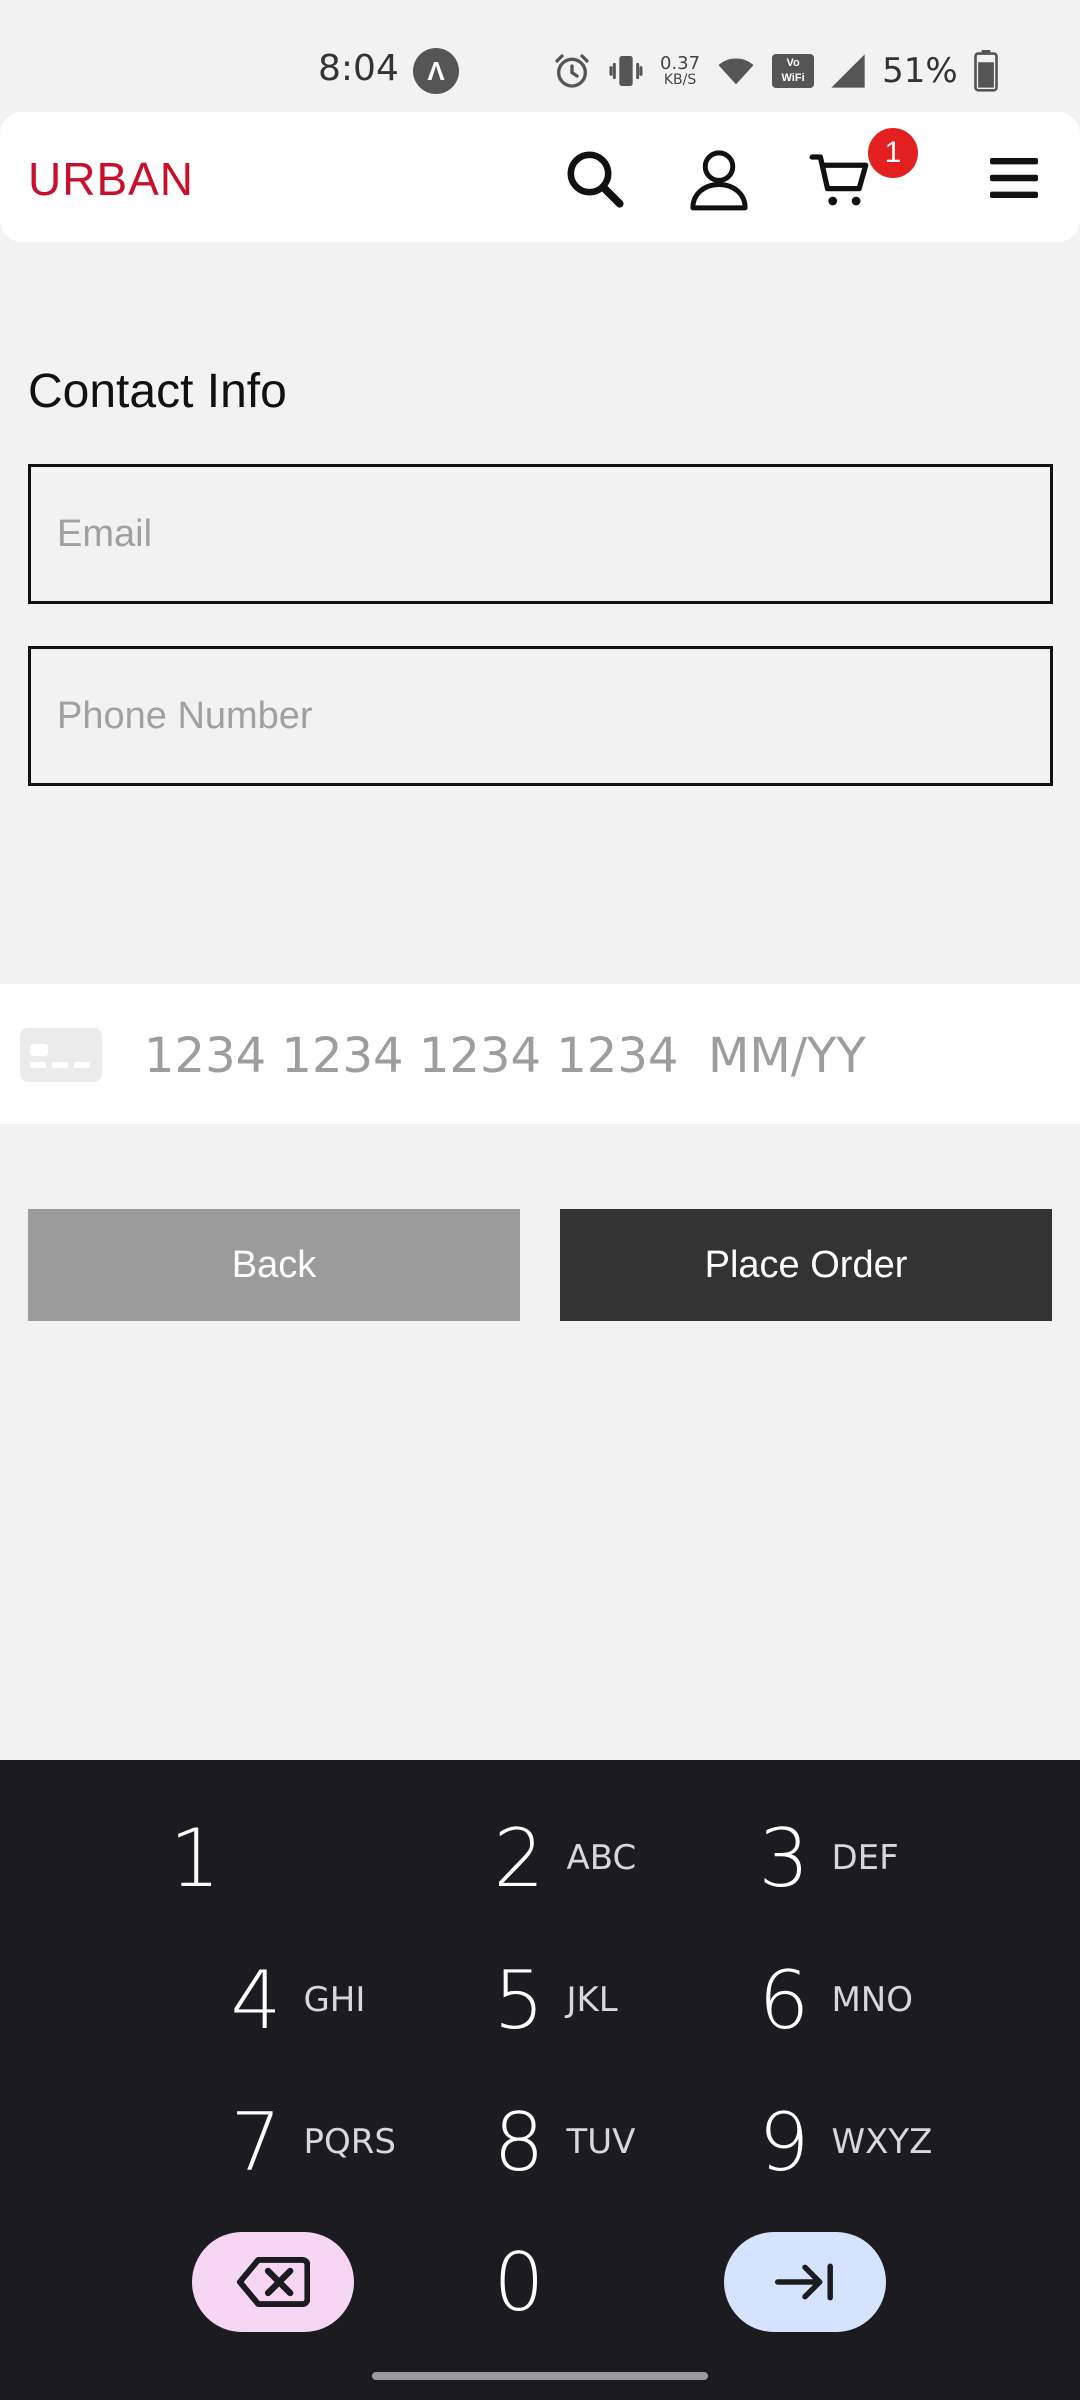 This screenshot has width=1080, height=2400. I want to click on phone-number-field, so click(540, 716).